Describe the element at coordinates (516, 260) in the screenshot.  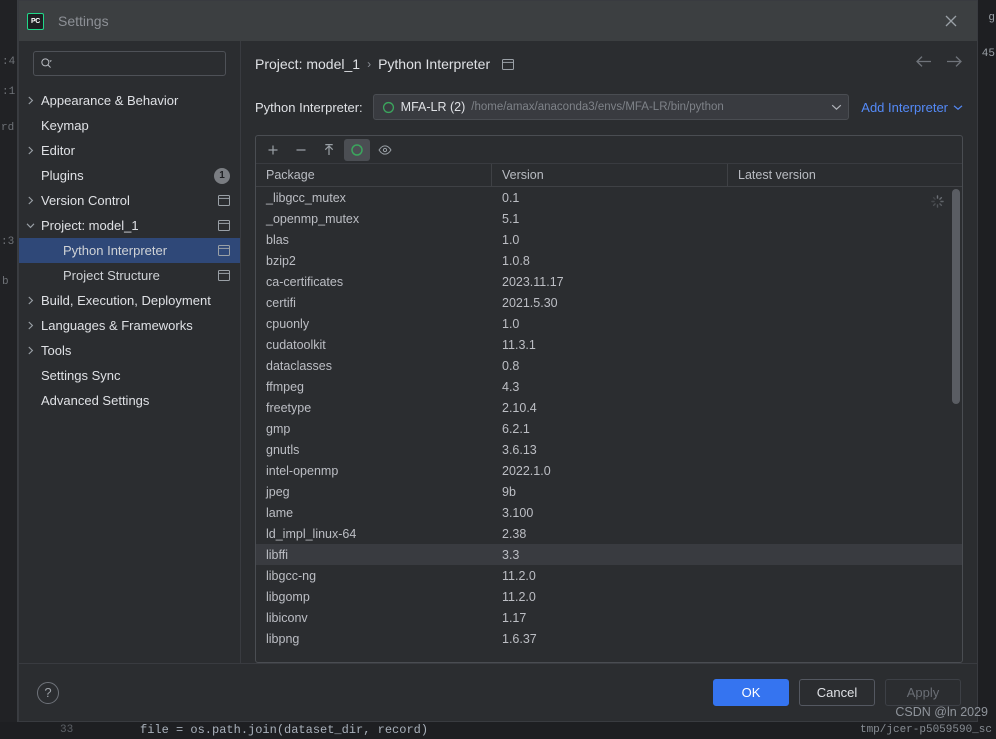
I see `cell-version: 1.0.8` at that location.